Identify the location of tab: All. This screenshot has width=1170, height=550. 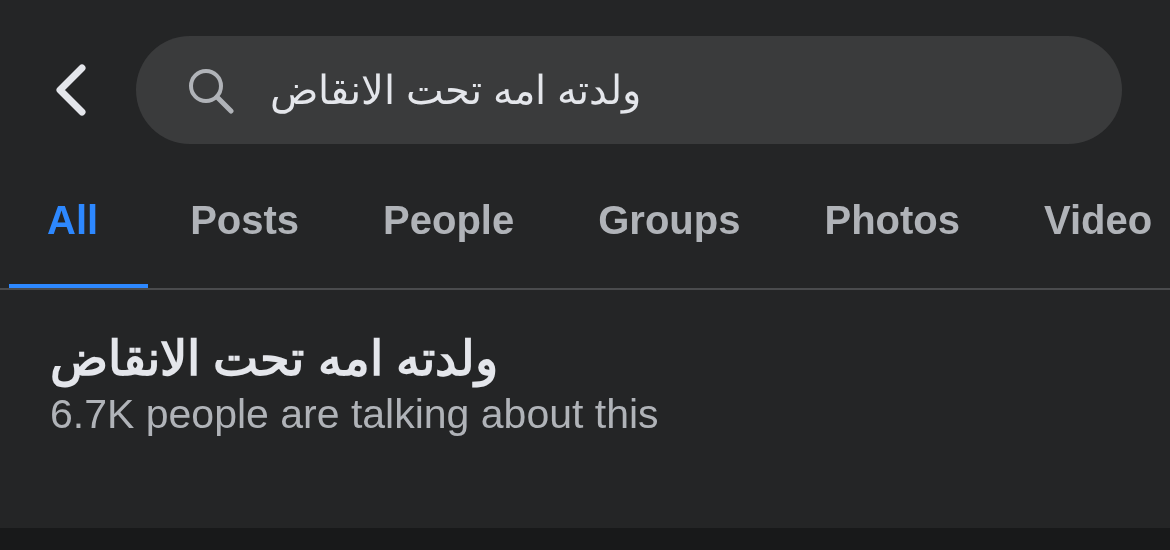
(79, 222).